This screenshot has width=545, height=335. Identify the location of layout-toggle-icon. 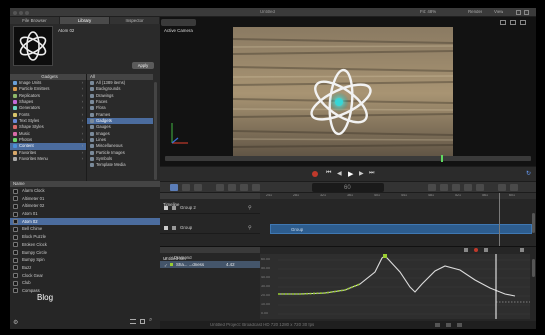
(518, 12).